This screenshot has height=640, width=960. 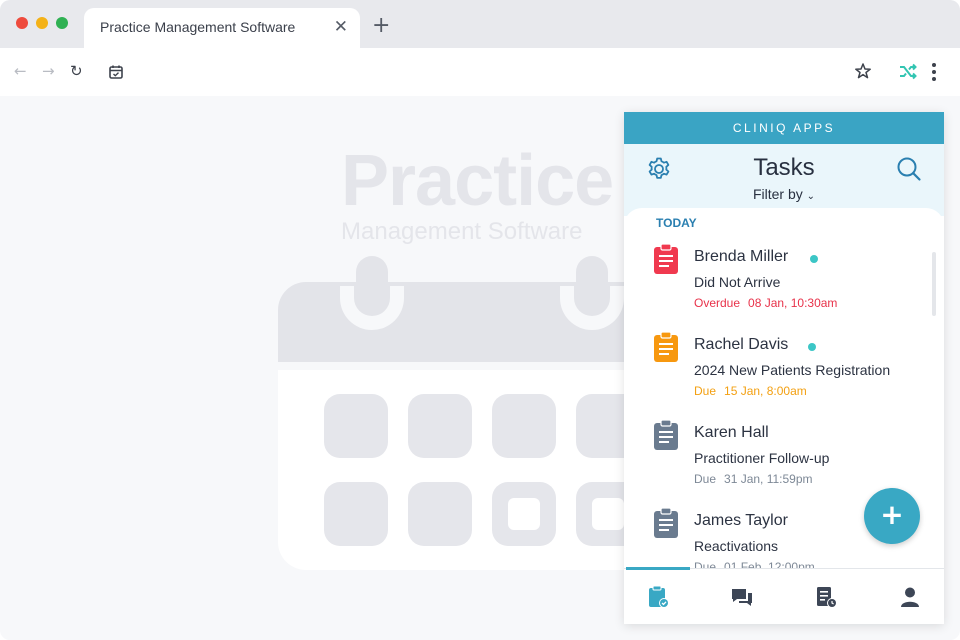 I want to click on chevron-down-icon: ⌄, so click(x=811, y=196).